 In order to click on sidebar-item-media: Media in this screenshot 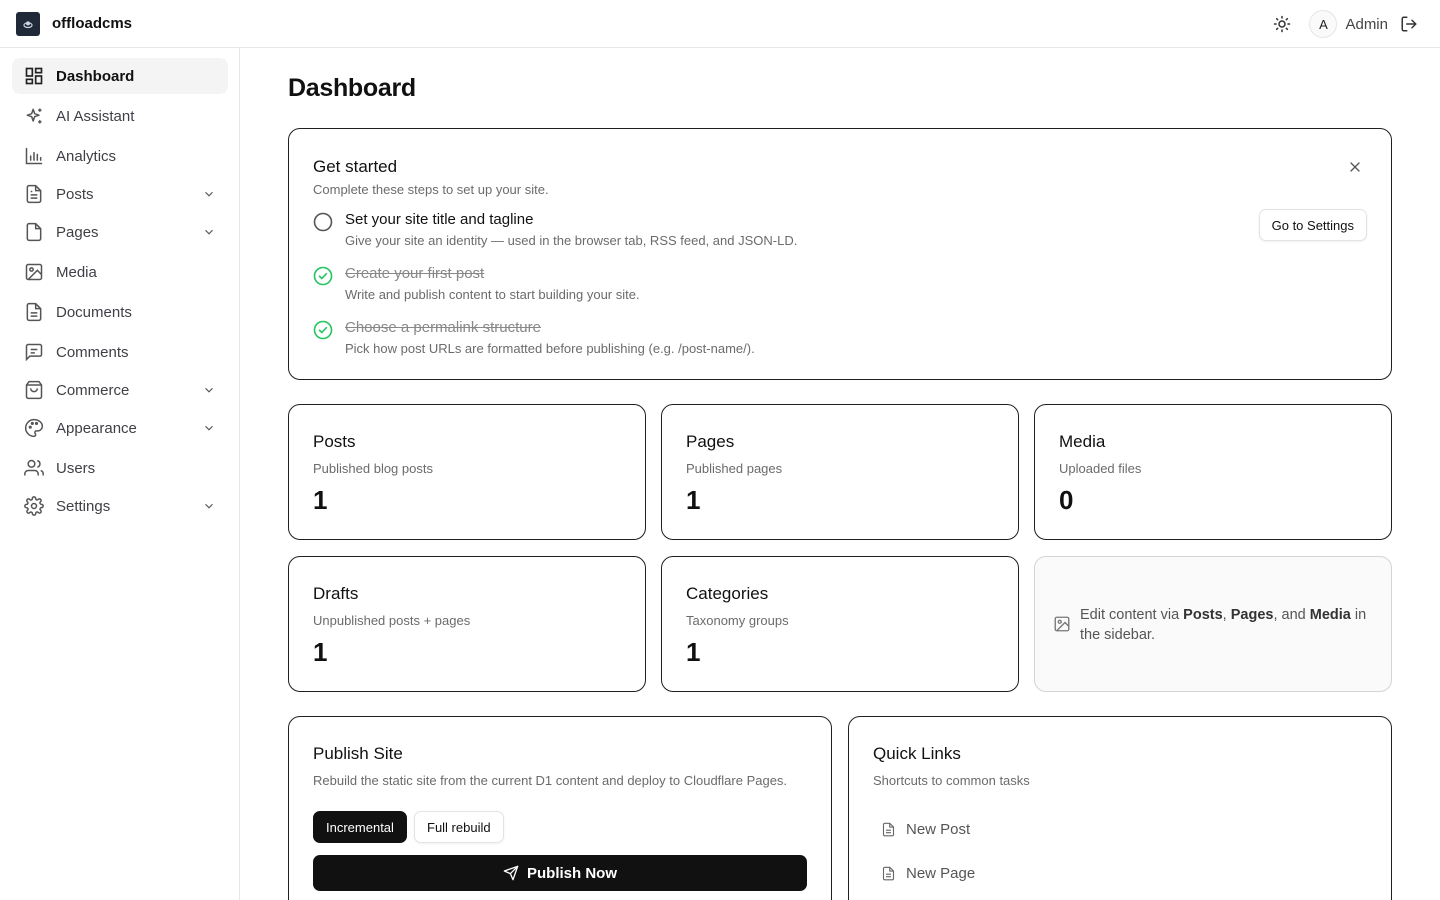, I will do `click(120, 272)`.